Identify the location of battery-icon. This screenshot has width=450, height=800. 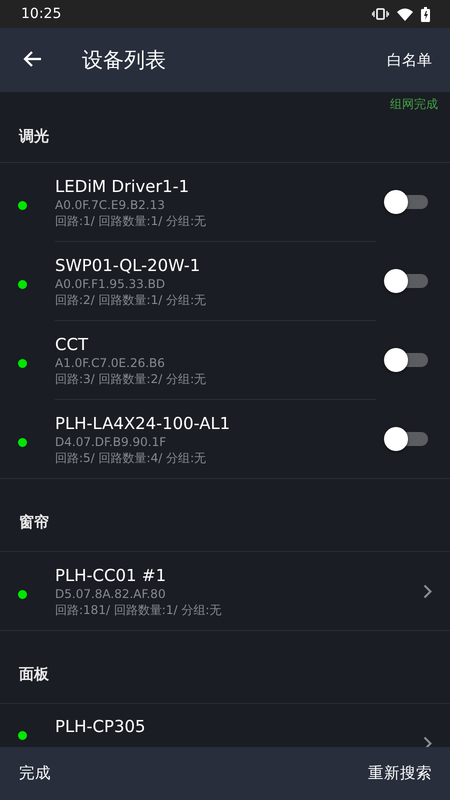
(425, 14).